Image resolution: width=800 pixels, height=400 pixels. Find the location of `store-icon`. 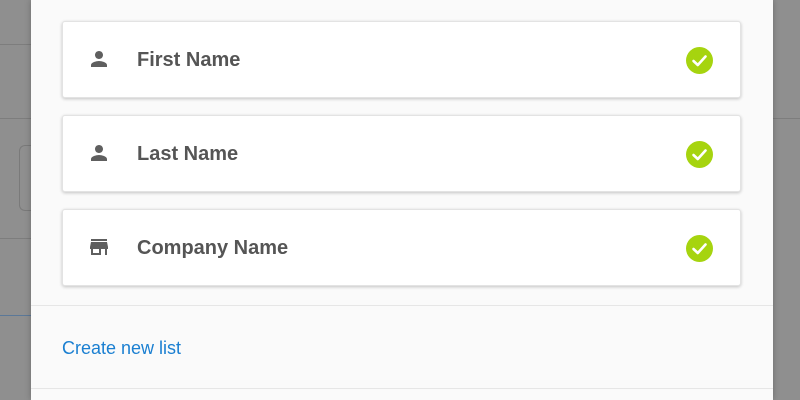

store-icon is located at coordinates (99, 247).